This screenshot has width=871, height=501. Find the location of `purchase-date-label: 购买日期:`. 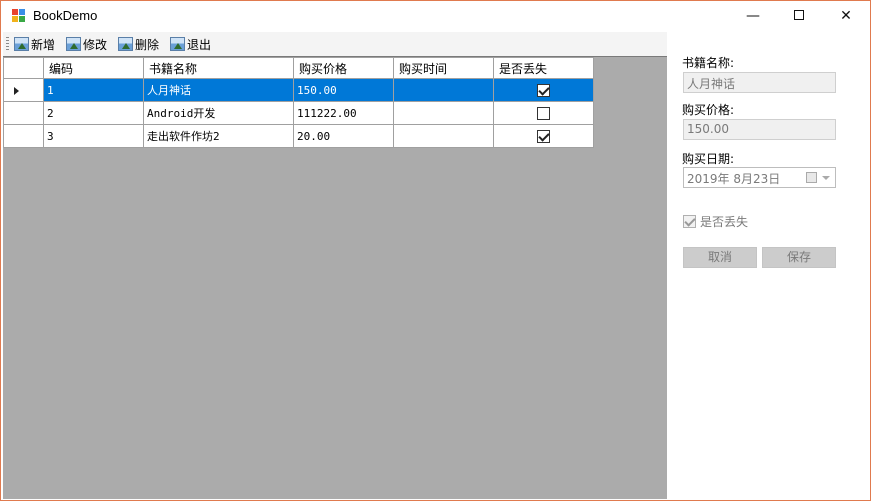

purchase-date-label: 购买日期: is located at coordinates (708, 159).